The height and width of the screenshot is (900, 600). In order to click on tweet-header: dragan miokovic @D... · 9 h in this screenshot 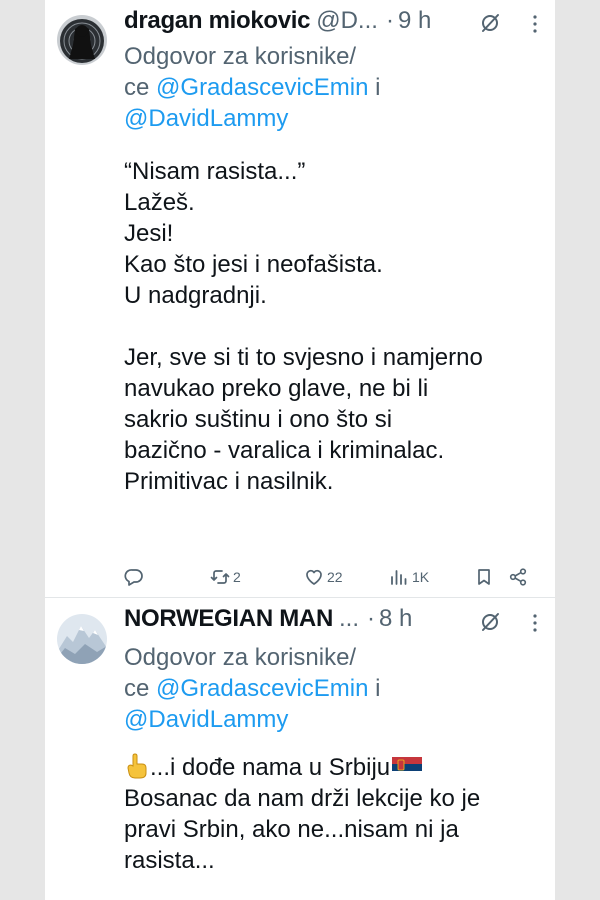, I will do `click(277, 23)`.